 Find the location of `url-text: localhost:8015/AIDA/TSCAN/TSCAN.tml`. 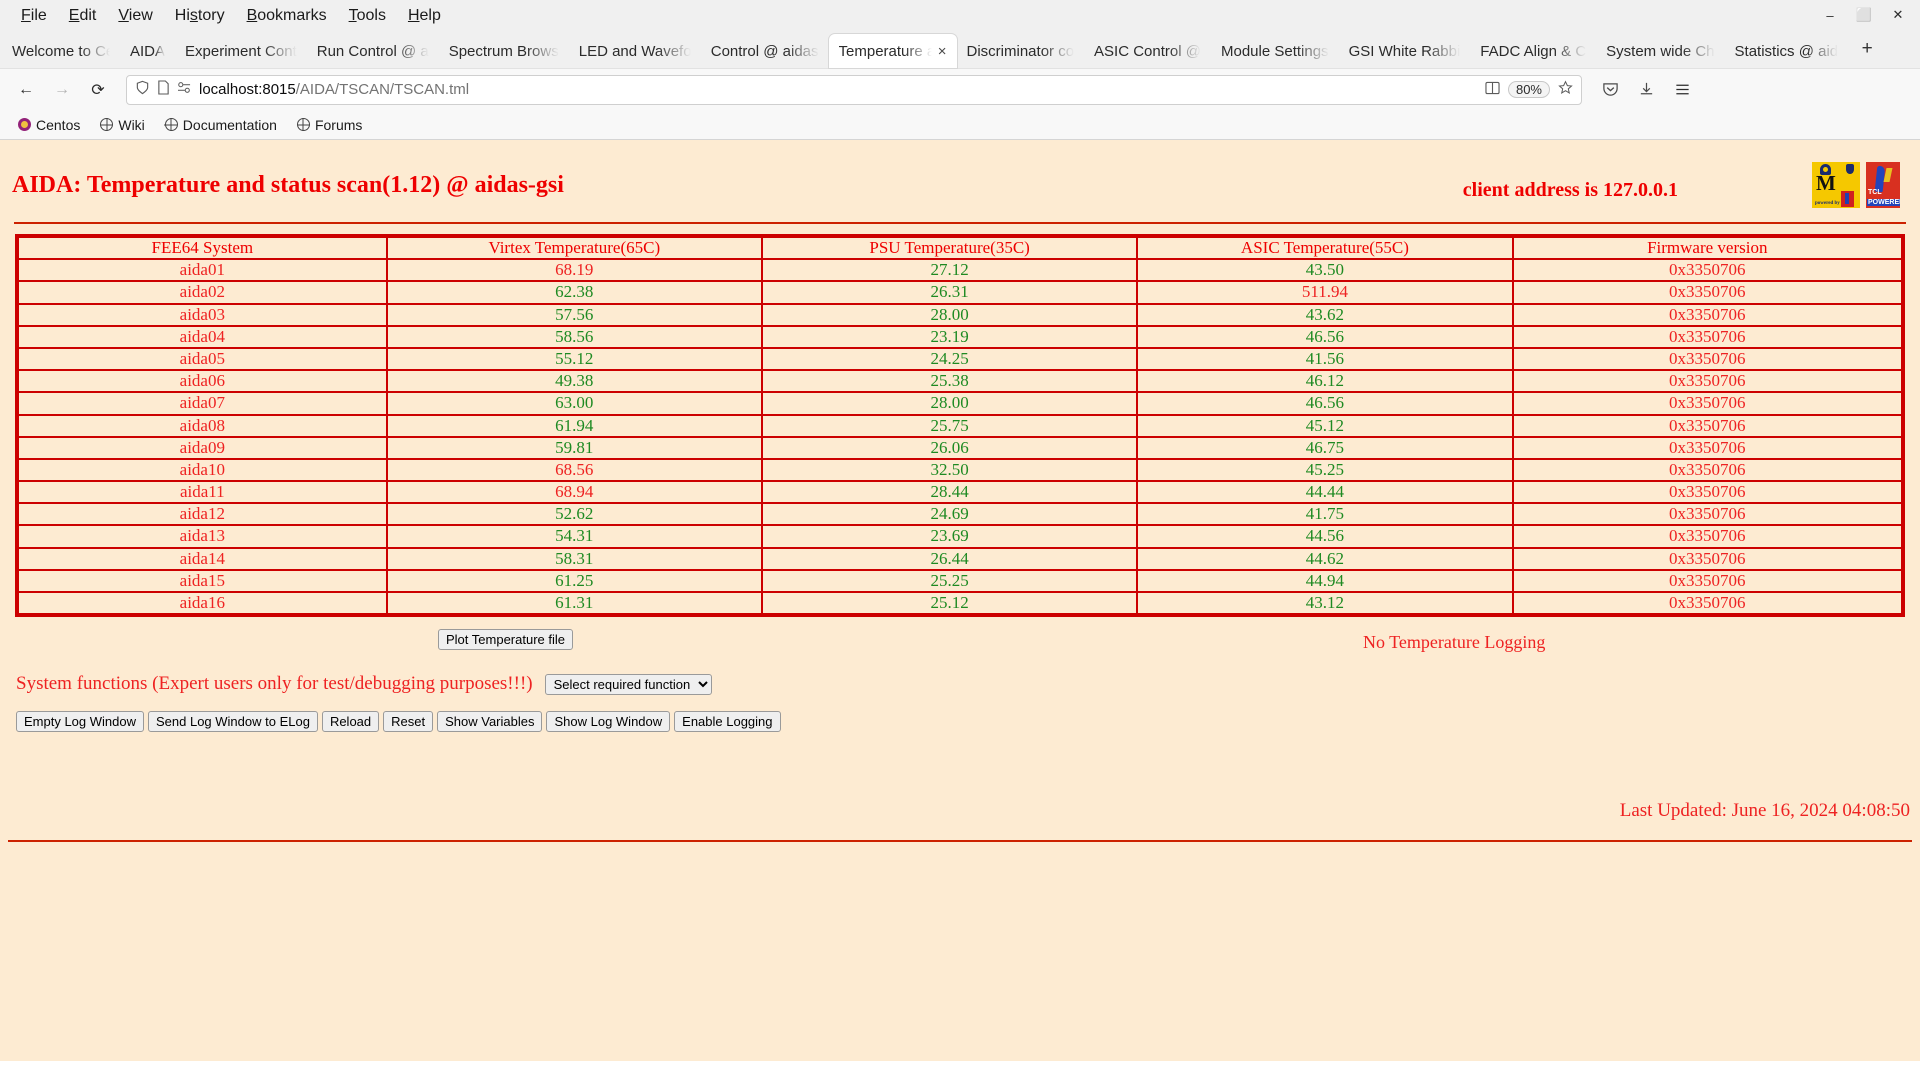

url-text: localhost:8015/AIDA/TSCAN/TSCAN.tml is located at coordinates (334, 89).